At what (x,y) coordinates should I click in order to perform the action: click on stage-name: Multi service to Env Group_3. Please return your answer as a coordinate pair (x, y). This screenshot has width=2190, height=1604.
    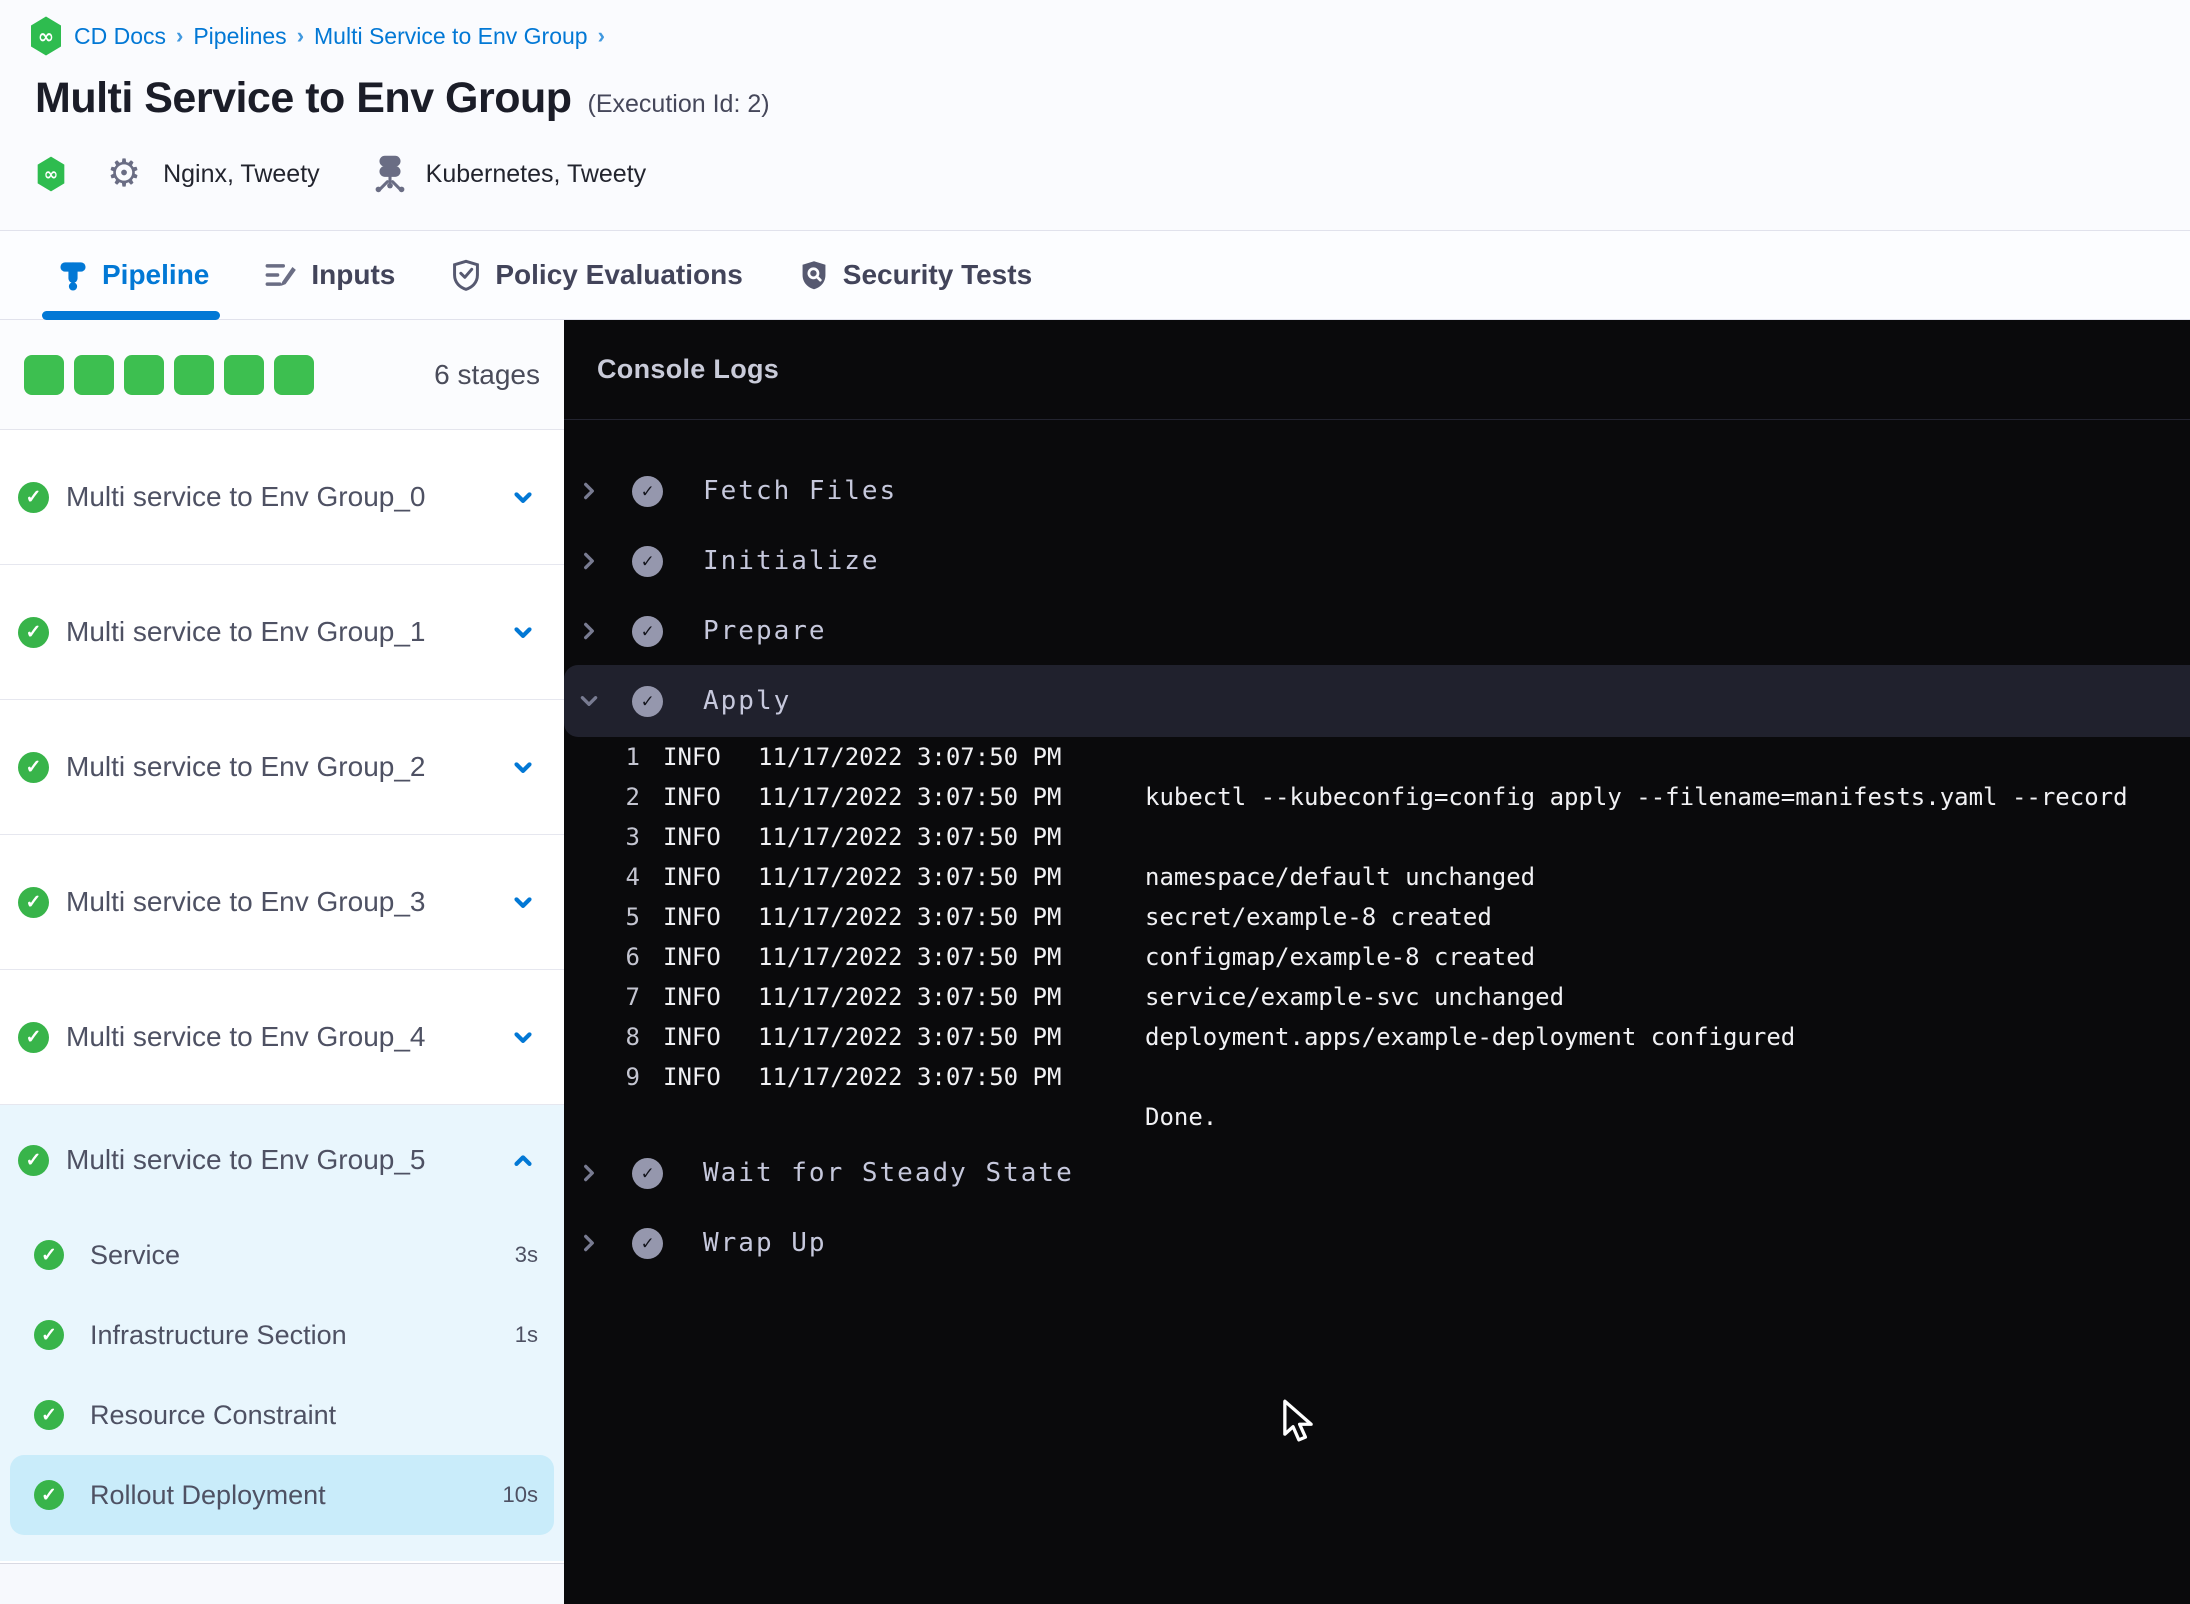
    Looking at the image, I should click on (246, 901).